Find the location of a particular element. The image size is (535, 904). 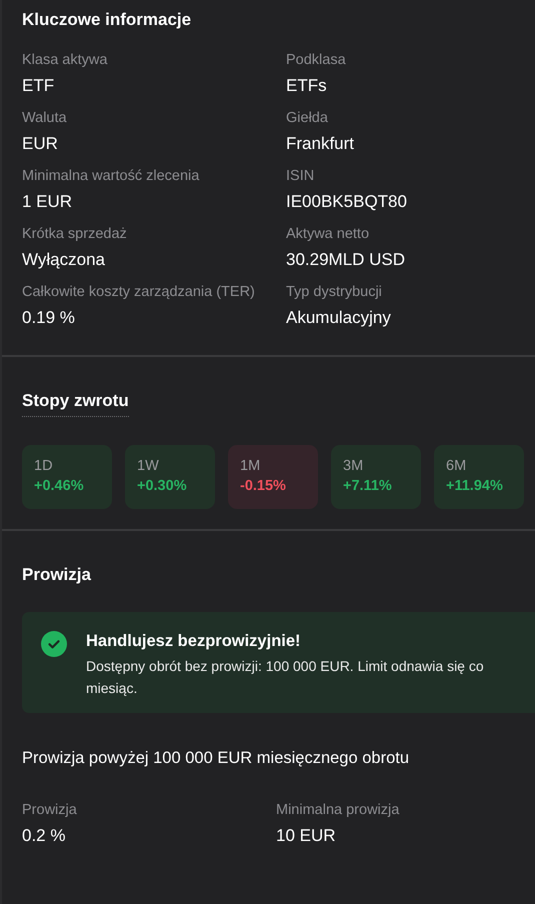

field-value: ETFs is located at coordinates (306, 86).